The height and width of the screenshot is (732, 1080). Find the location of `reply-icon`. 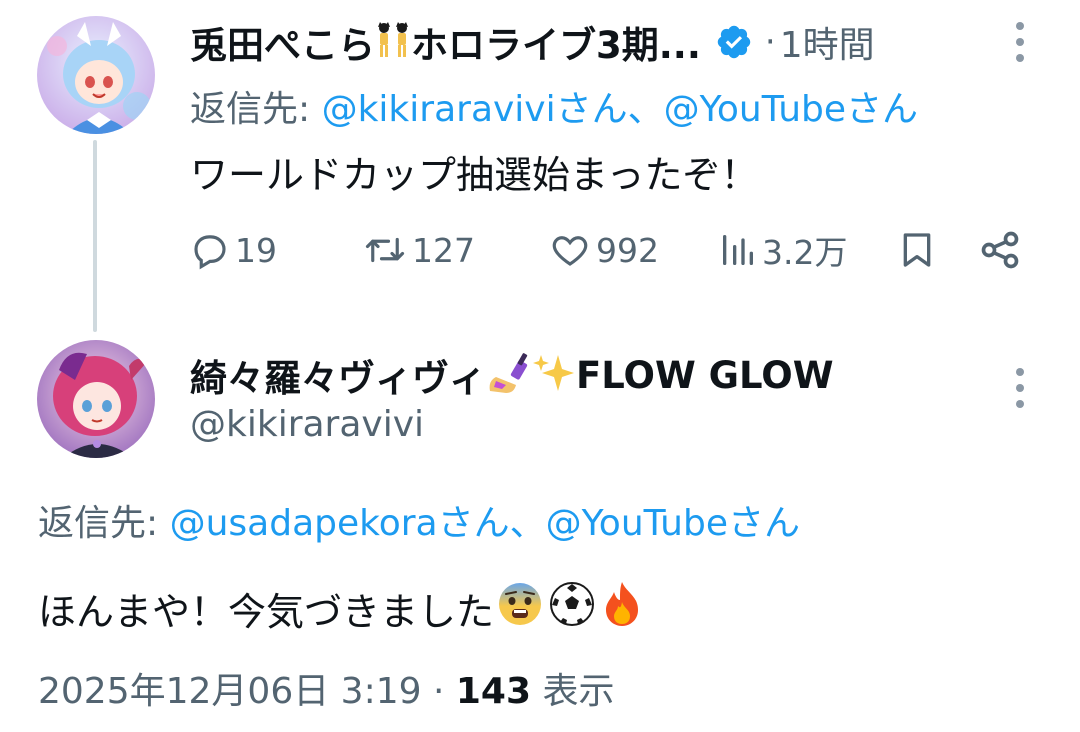

reply-icon is located at coordinates (210, 252).